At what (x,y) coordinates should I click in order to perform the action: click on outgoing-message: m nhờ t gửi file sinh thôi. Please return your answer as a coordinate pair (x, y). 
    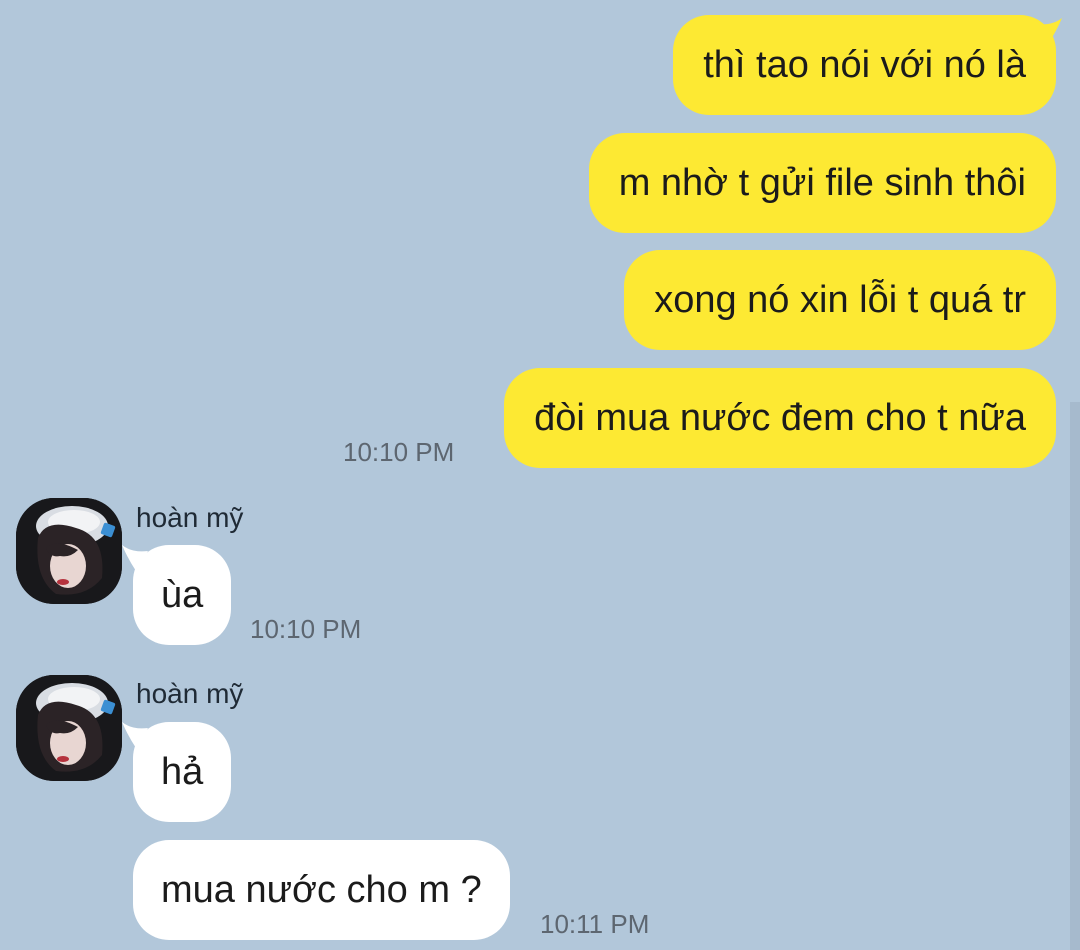
    Looking at the image, I should click on (822, 183).